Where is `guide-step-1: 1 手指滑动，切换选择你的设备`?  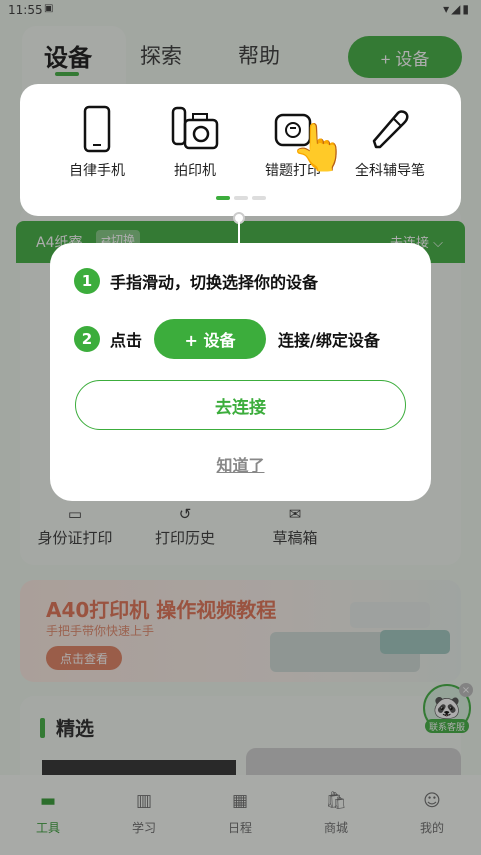 guide-step-1: 1 手指滑动，切换选择你的设备 is located at coordinates (196, 281).